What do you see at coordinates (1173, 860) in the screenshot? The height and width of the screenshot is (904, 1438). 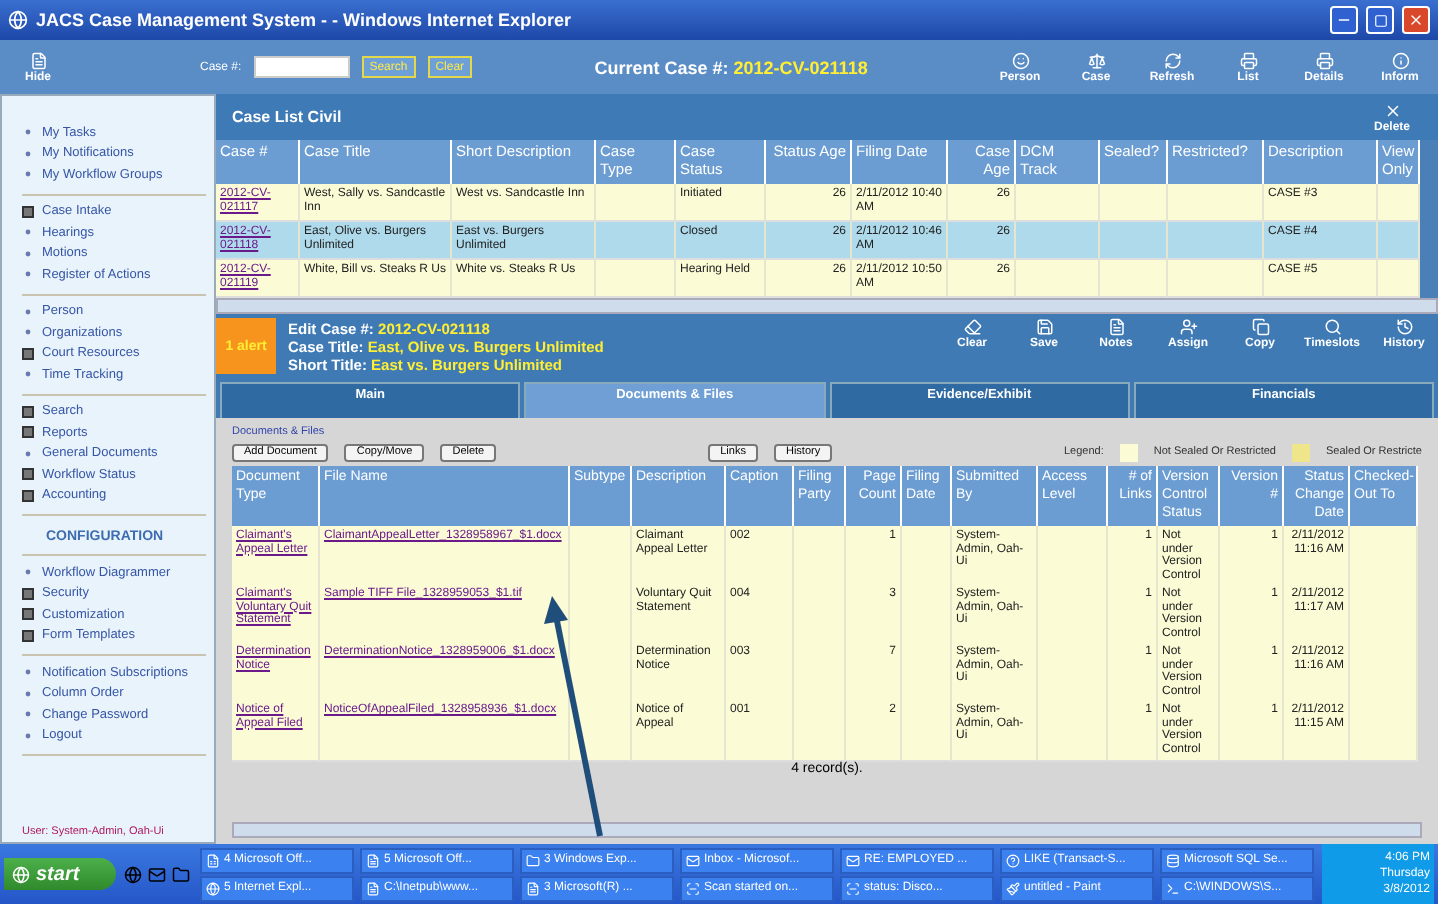 I see `database-icon` at bounding box center [1173, 860].